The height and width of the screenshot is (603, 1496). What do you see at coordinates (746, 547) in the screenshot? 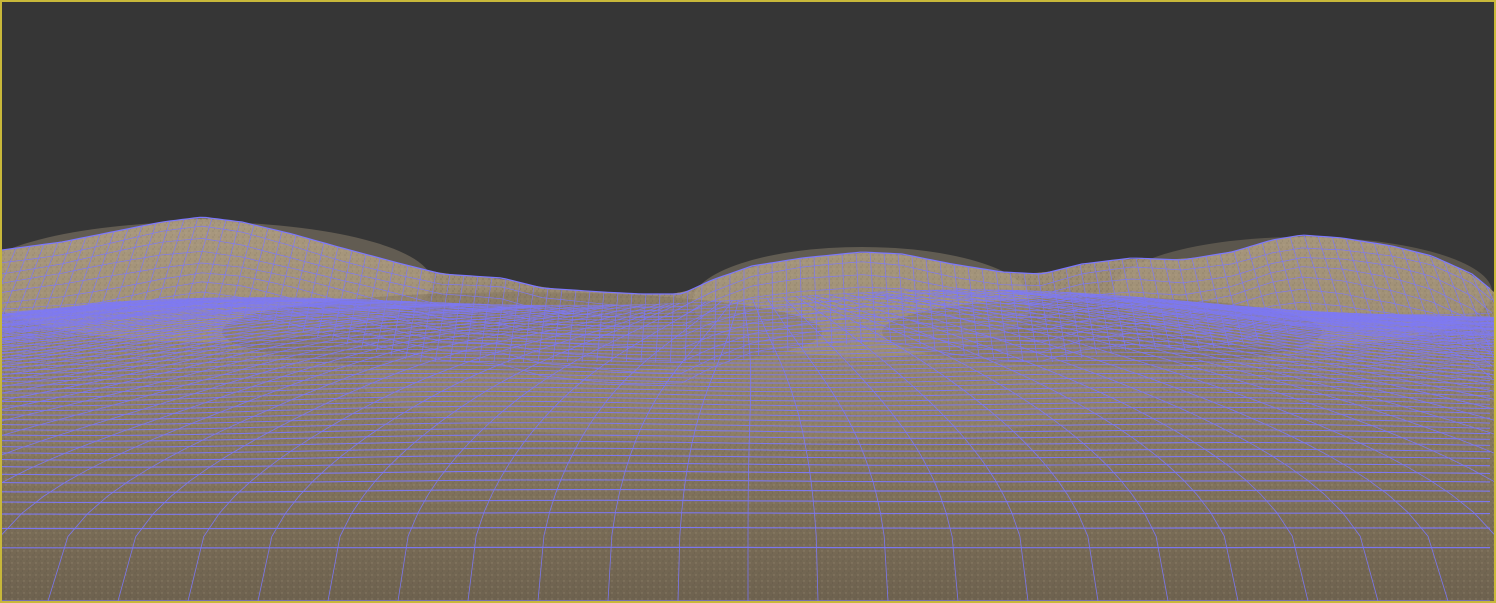
I see `wire-row` at bounding box center [746, 547].